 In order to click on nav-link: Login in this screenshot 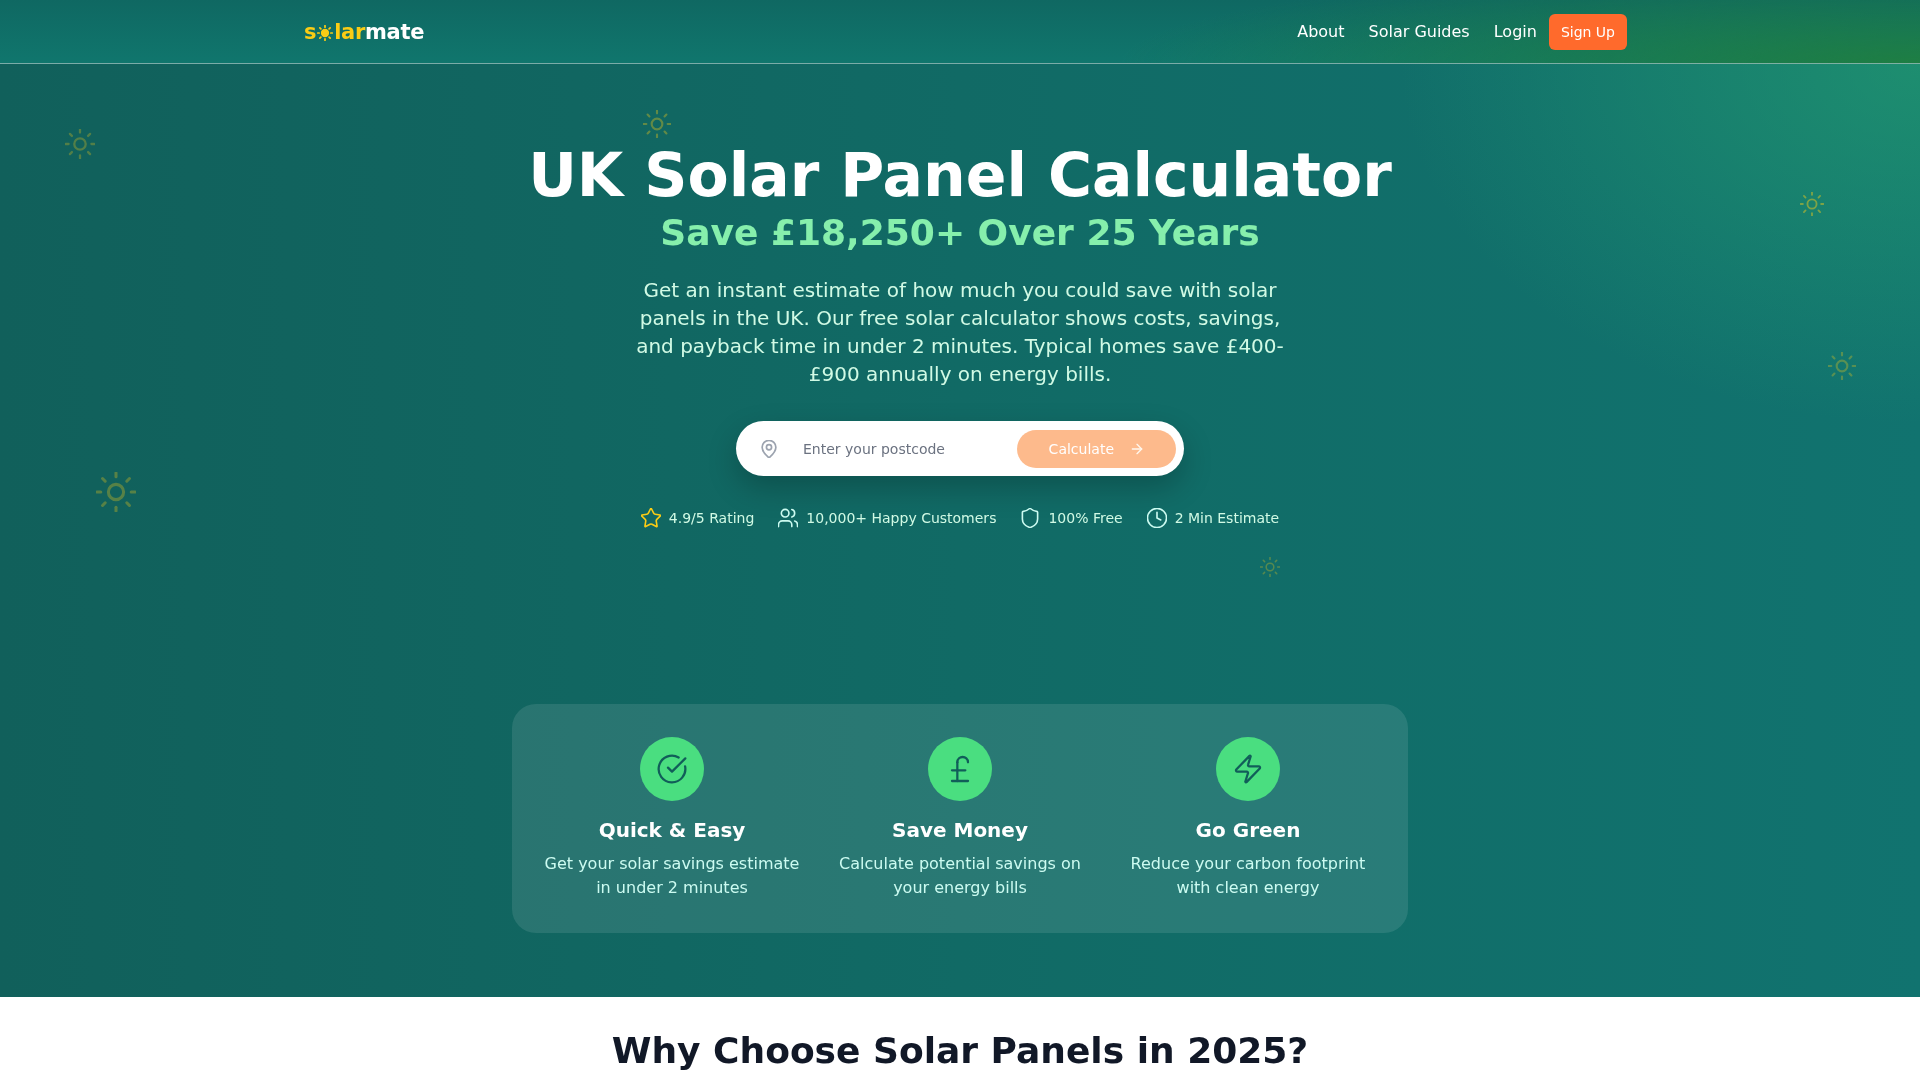, I will do `click(1515, 31)`.